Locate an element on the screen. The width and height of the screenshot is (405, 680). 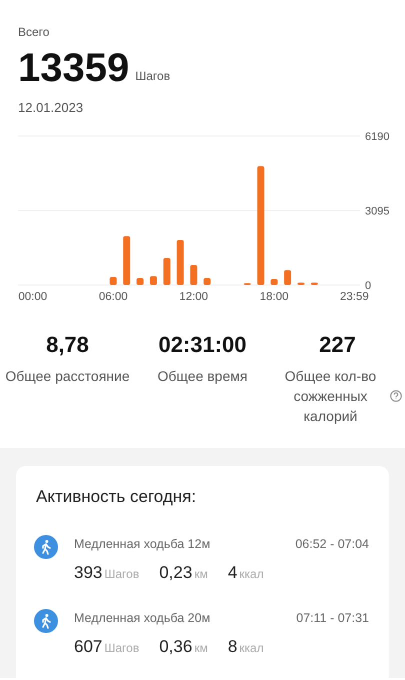
summary-label: Общее расстояние is located at coordinates (67, 376).